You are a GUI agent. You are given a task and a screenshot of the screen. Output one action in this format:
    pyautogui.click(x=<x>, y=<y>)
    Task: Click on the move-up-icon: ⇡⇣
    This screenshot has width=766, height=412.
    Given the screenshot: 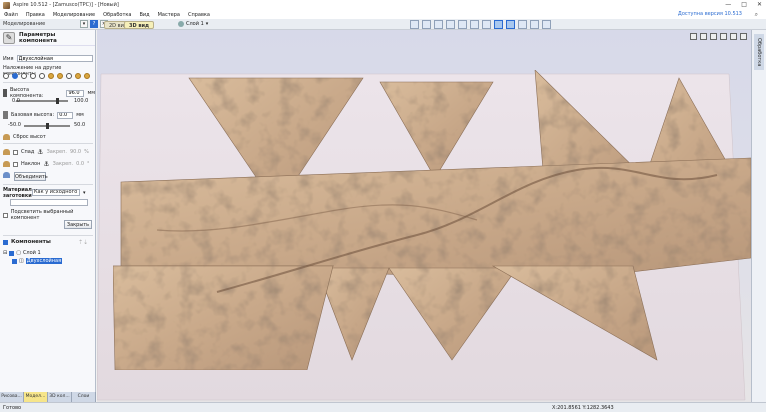 What is the action you would take?
    pyautogui.click(x=83, y=242)
    